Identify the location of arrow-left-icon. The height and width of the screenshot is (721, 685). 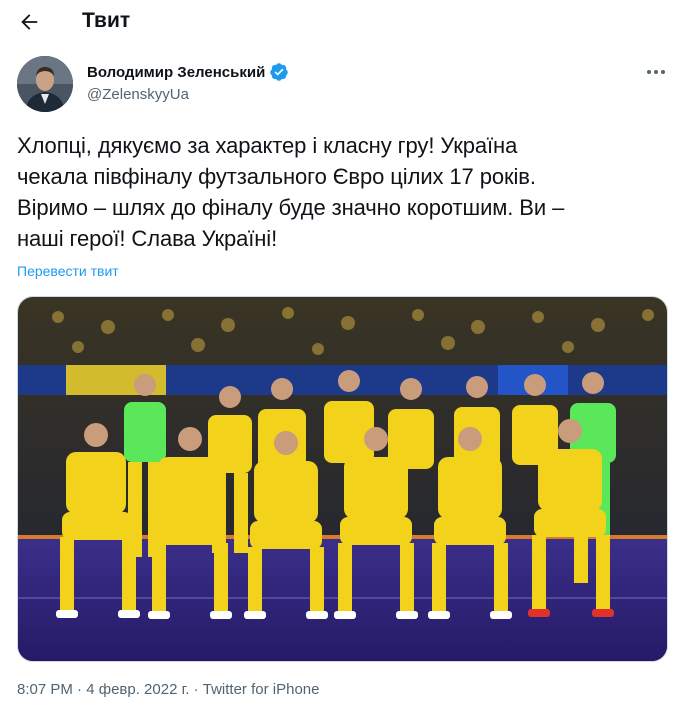
(29, 22).